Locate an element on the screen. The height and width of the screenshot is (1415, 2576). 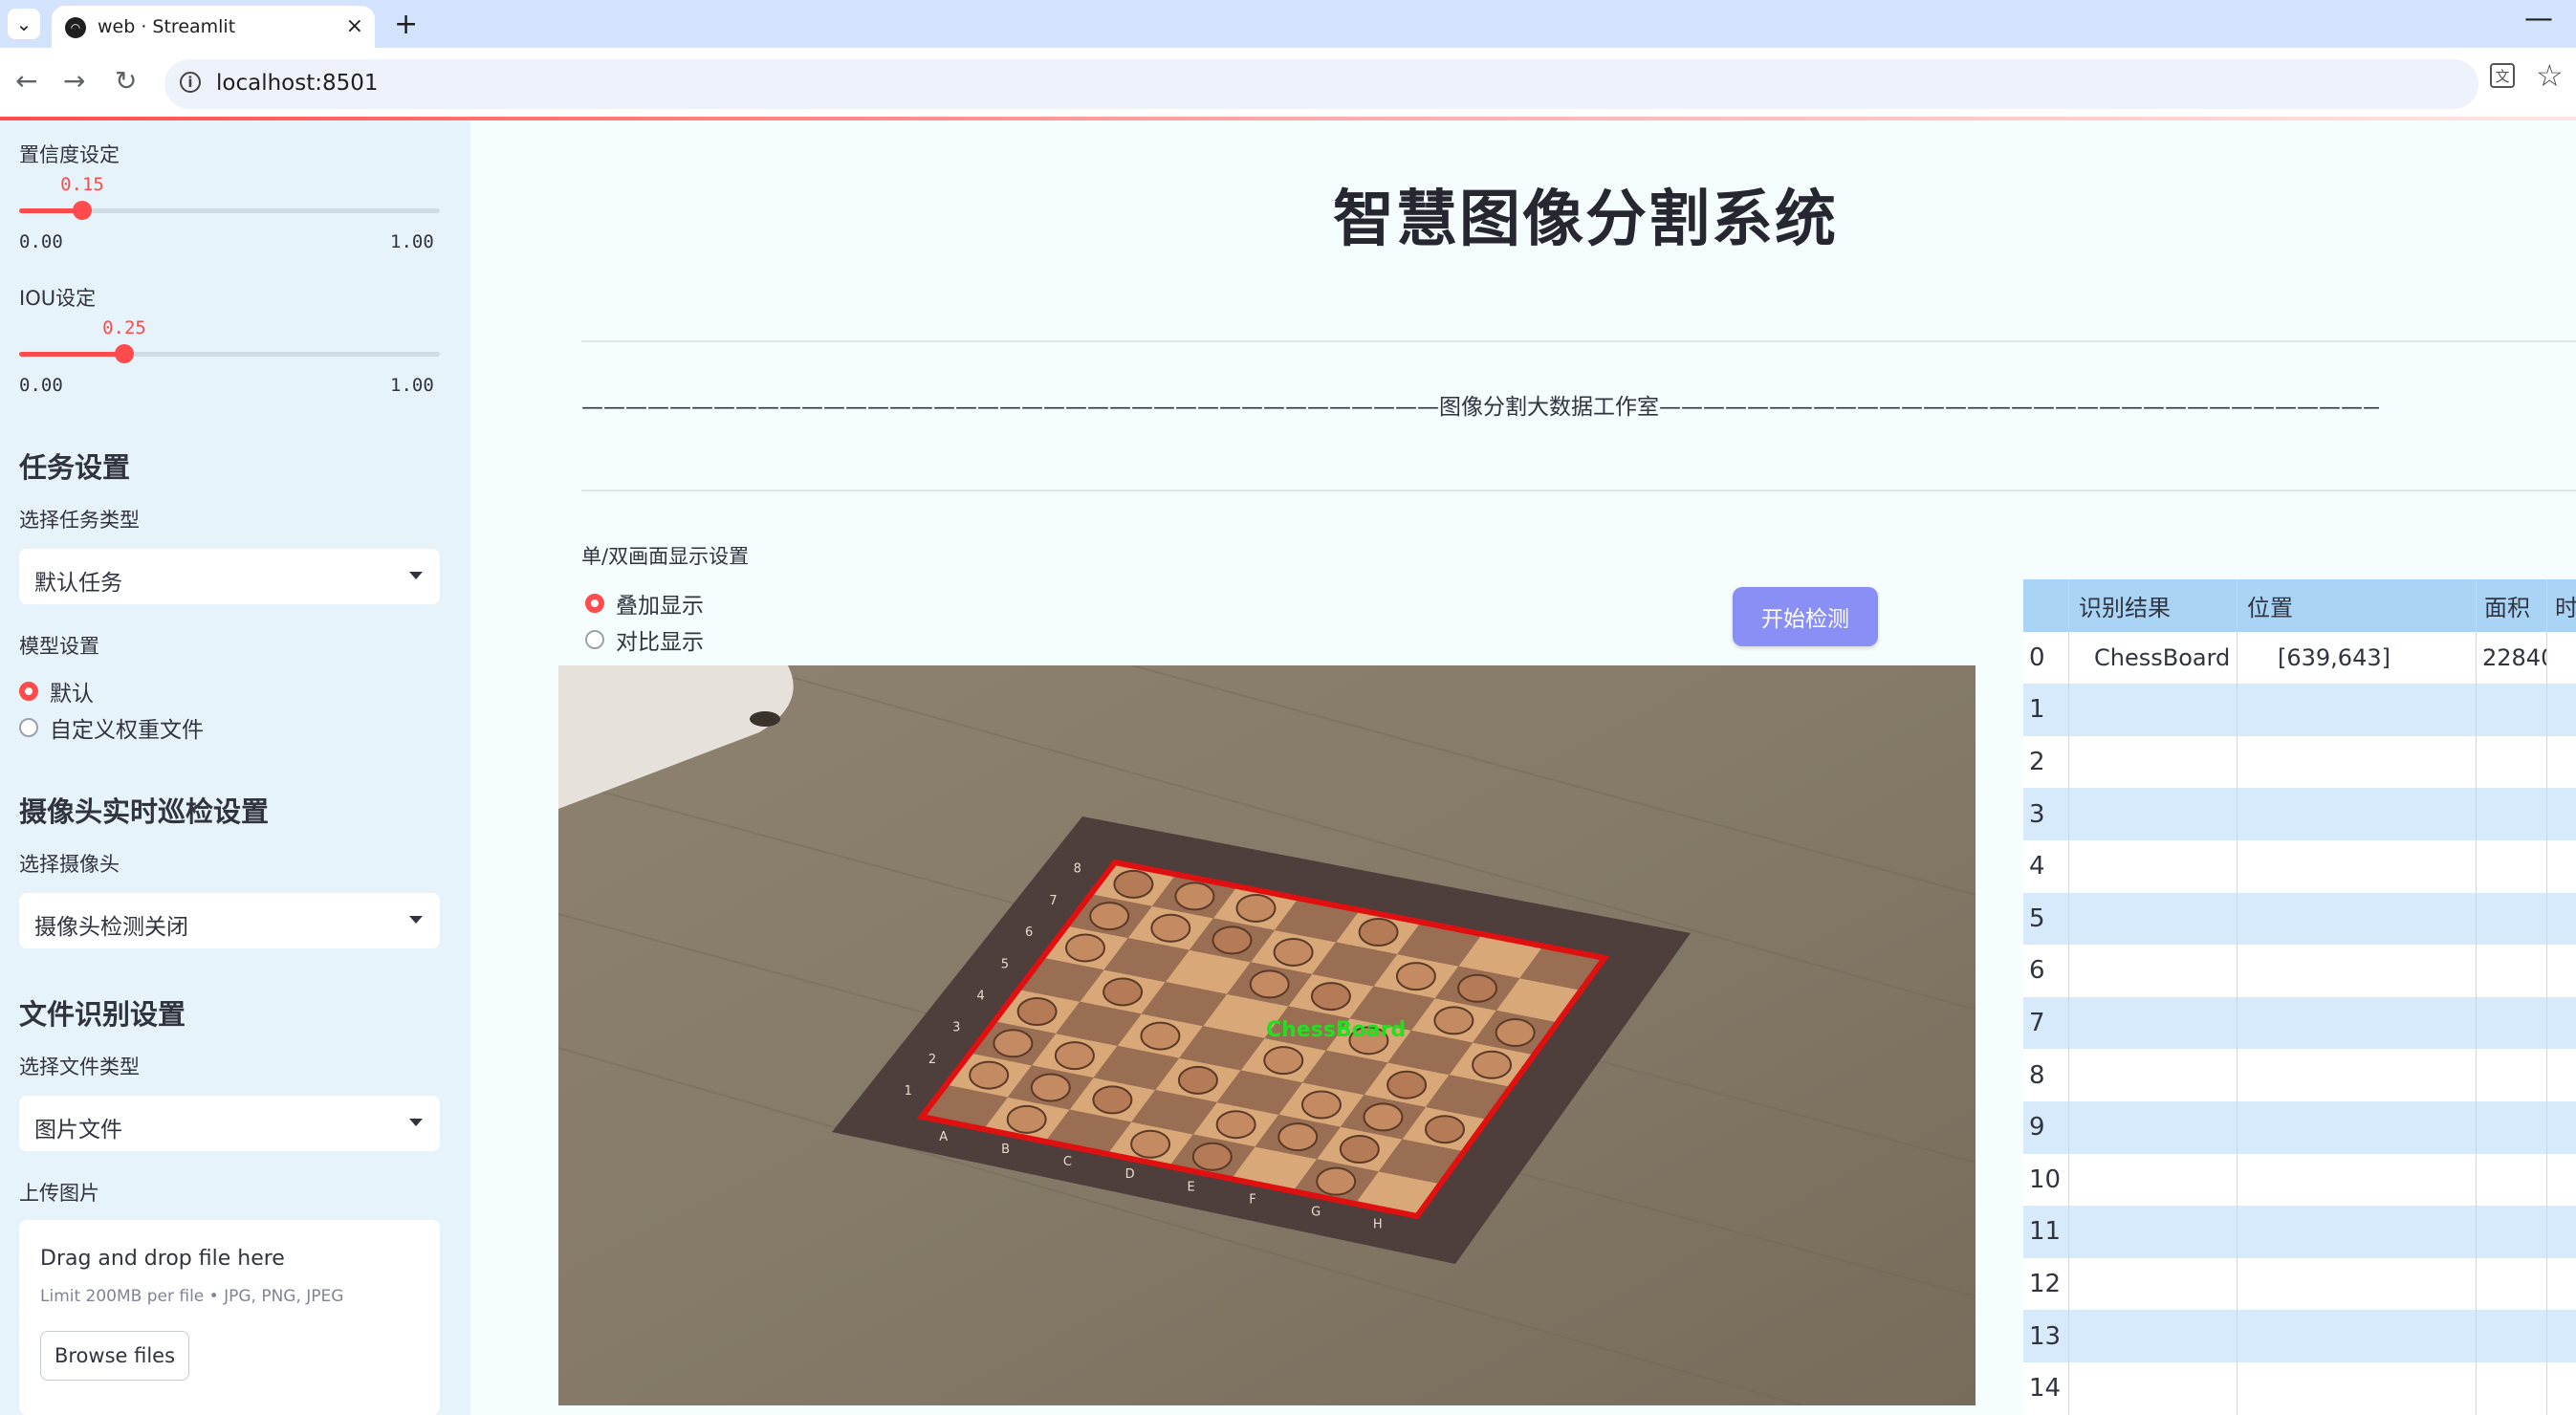
model-option-default: 默认 is located at coordinates (56, 692).